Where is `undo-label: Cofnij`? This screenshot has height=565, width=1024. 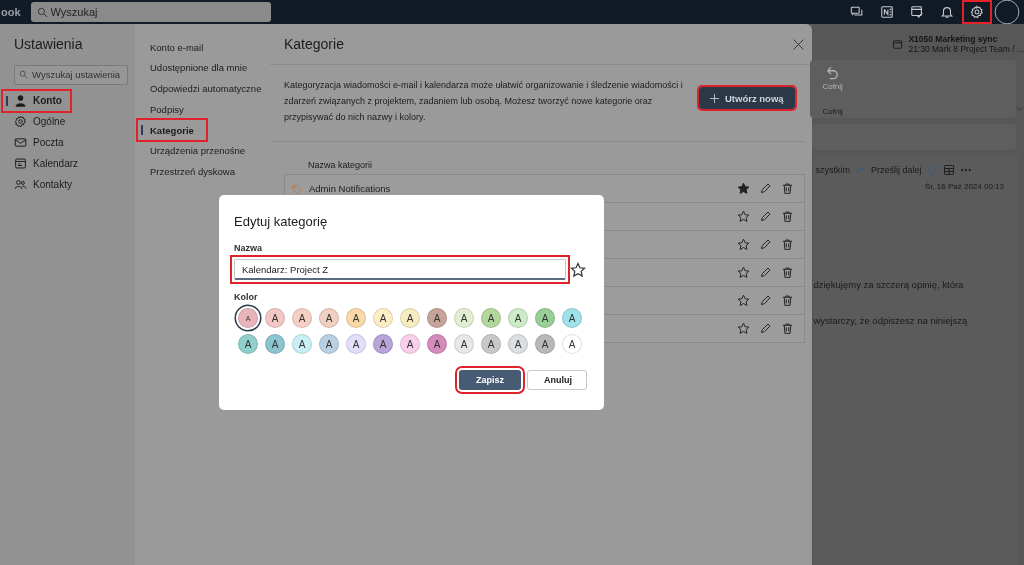 undo-label: Cofnij is located at coordinates (833, 86).